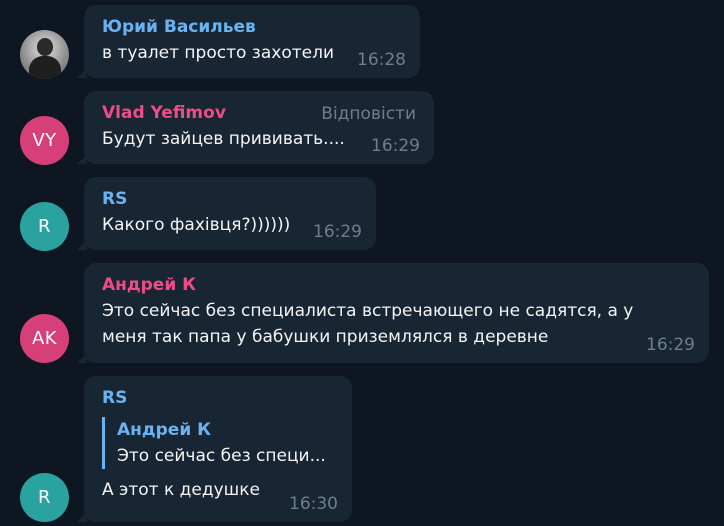 The width and height of the screenshot is (724, 526). What do you see at coordinates (398, 285) in the screenshot?
I see `sender-name: Андрей К` at bounding box center [398, 285].